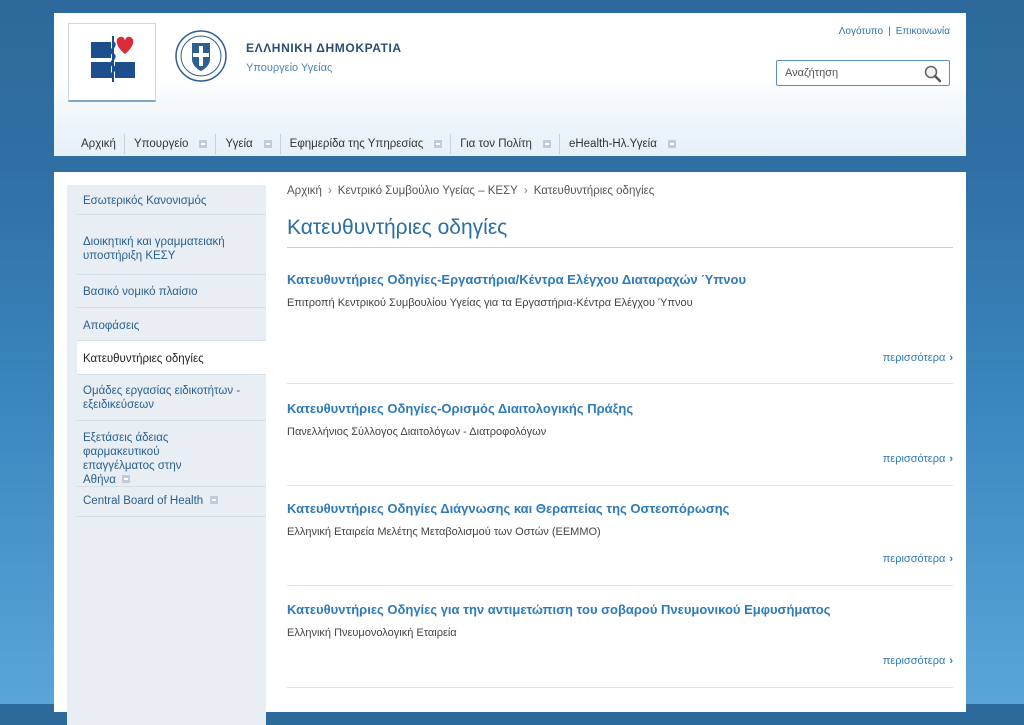 Image resolution: width=1024 pixels, height=725 pixels. What do you see at coordinates (143, 359) in the screenshot?
I see `sidebar-item-label: Κατευθυντήριες οδηγίες` at bounding box center [143, 359].